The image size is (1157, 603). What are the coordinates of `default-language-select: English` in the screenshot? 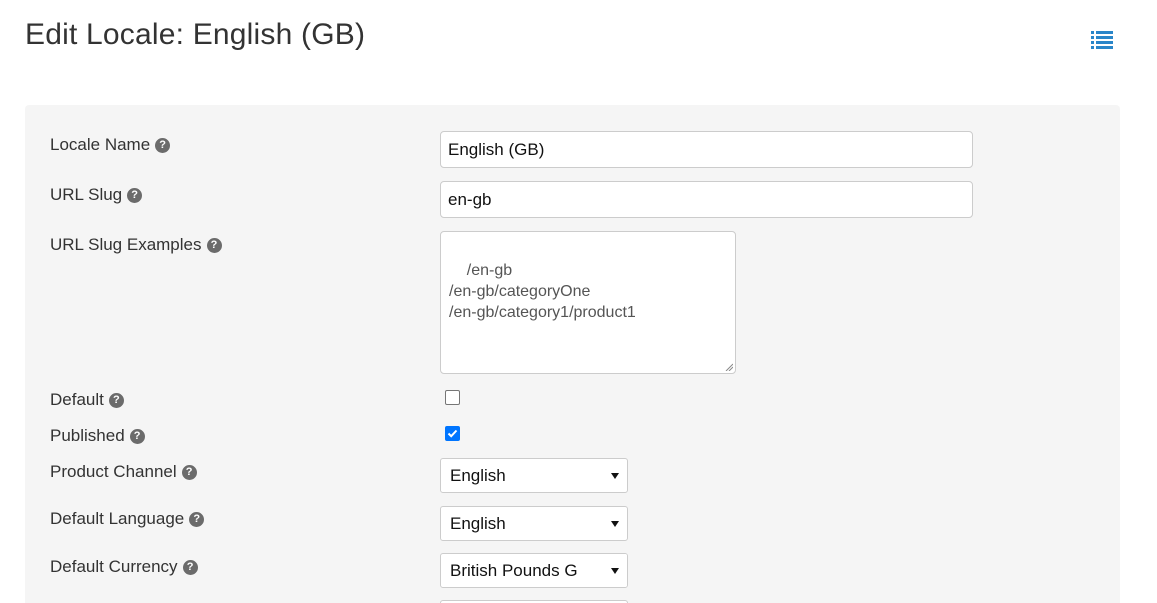 It's located at (534, 523).